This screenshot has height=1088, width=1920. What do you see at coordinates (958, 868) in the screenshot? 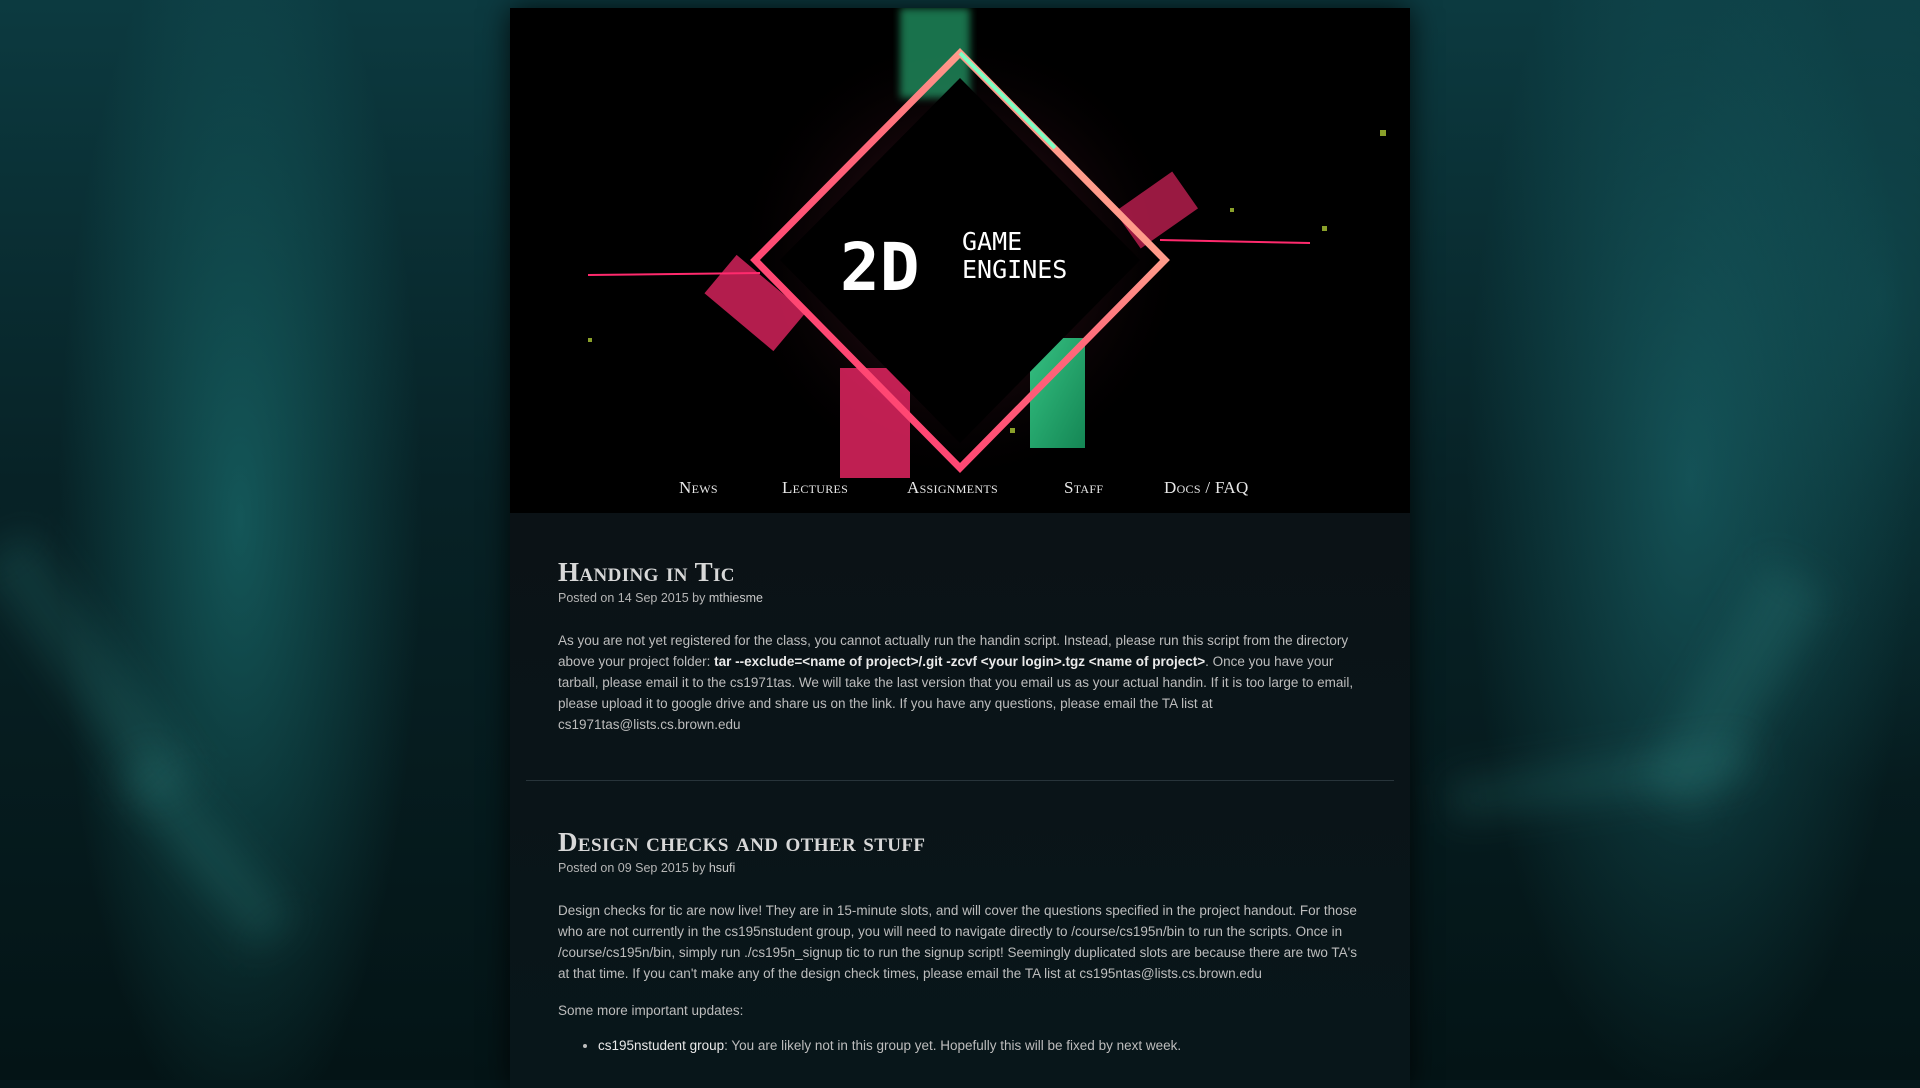
I see `post-meta: Posted on 09 Sep 2015 by hsufi` at bounding box center [958, 868].